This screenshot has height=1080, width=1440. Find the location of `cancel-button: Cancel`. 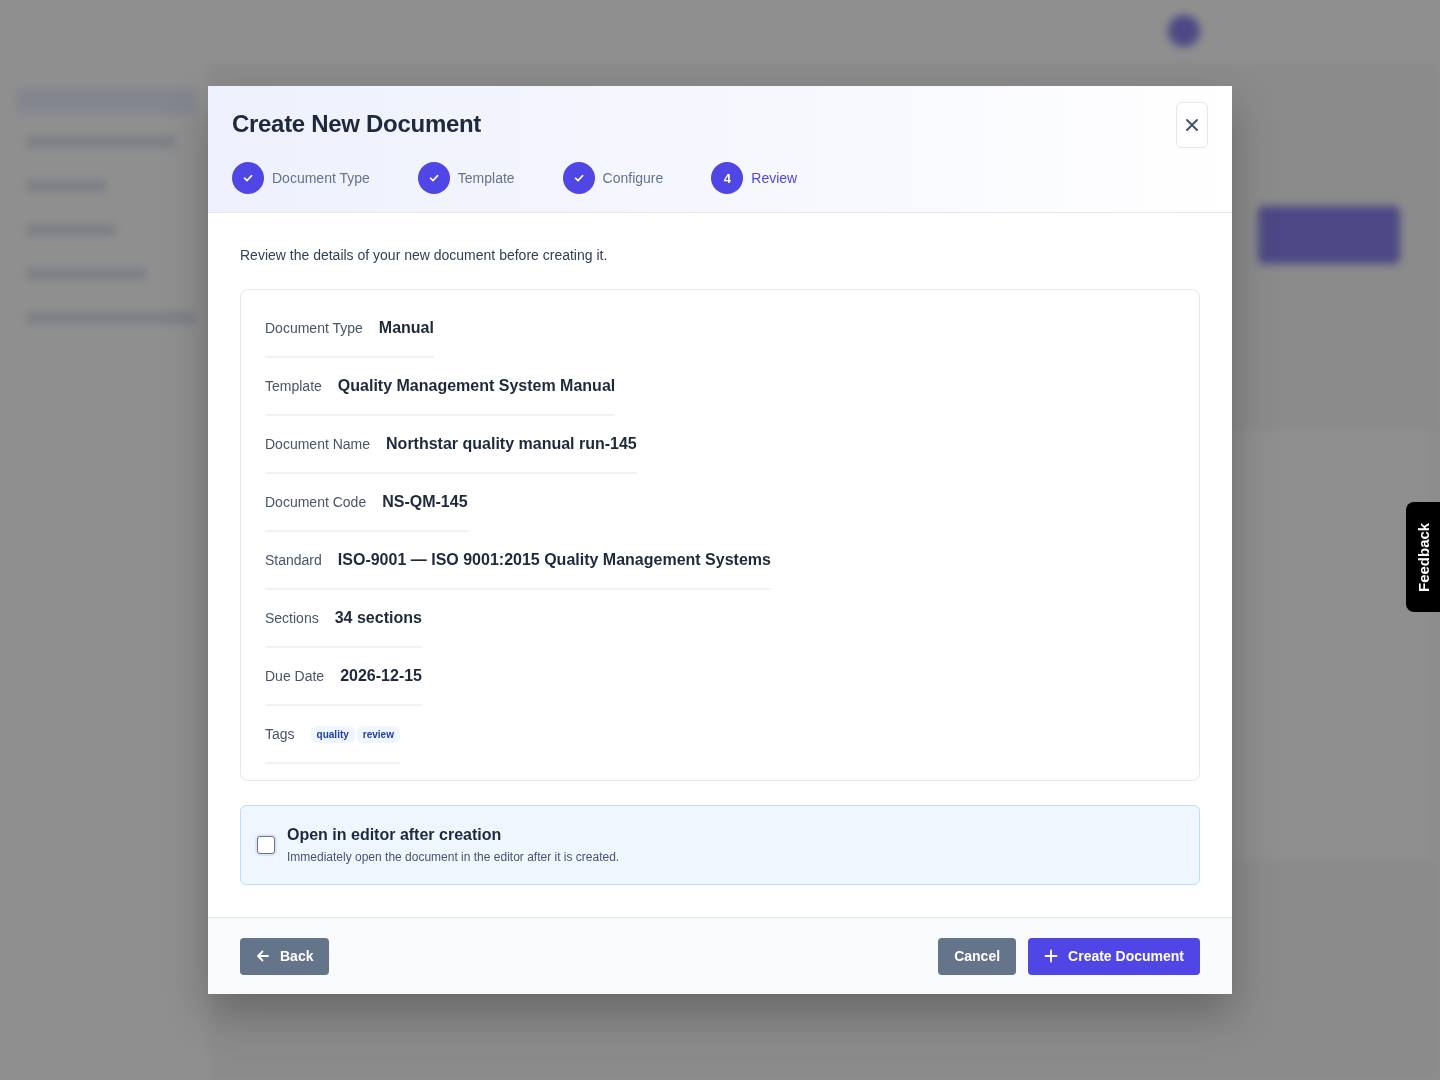

cancel-button: Cancel is located at coordinates (977, 956).